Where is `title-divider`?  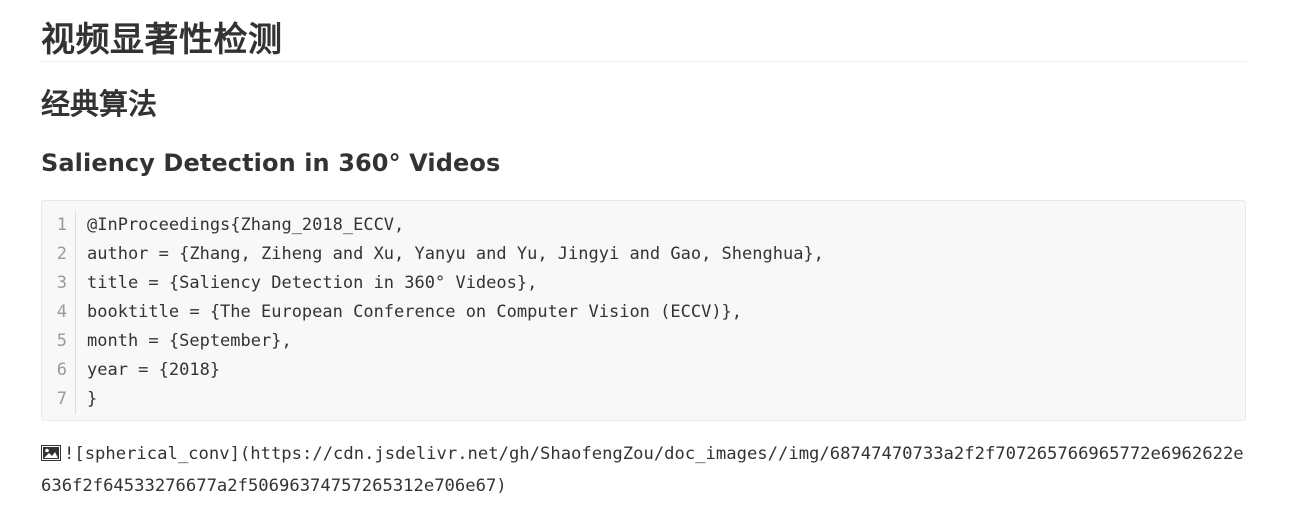 title-divider is located at coordinates (643, 61).